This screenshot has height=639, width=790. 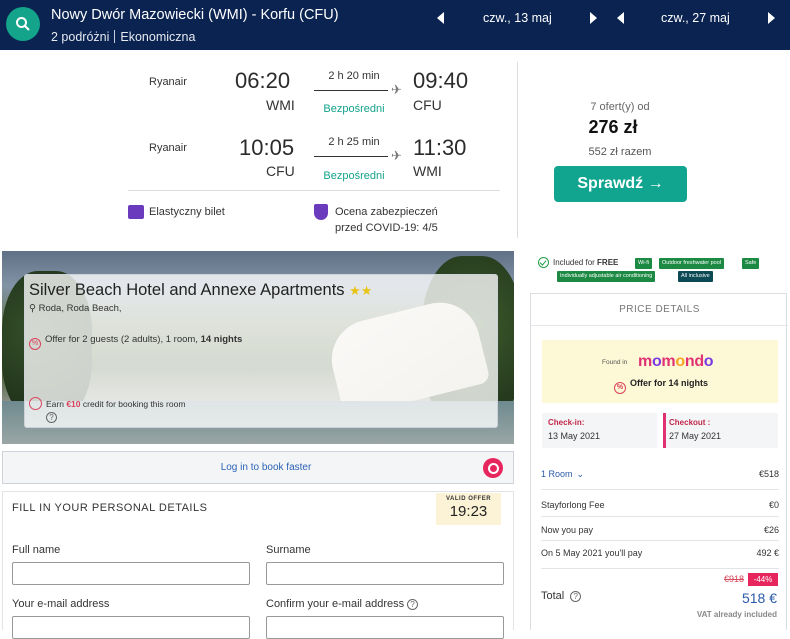 I want to click on travellers-count: 2 podróżni, so click(x=80, y=37).